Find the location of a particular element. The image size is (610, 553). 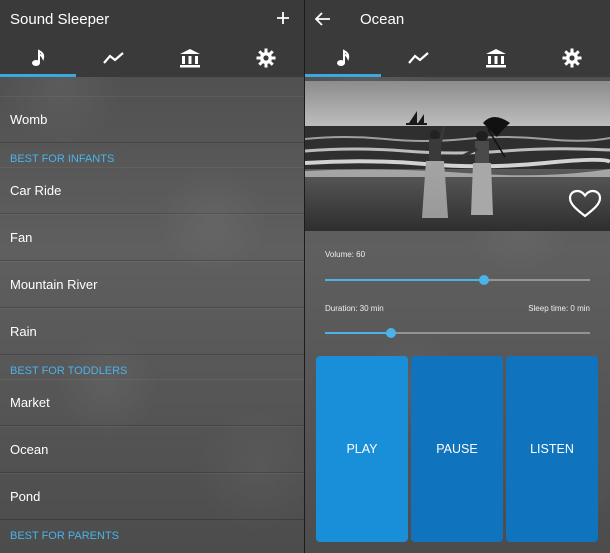

section-header: BEST FOR INFANTS is located at coordinates (62, 159).